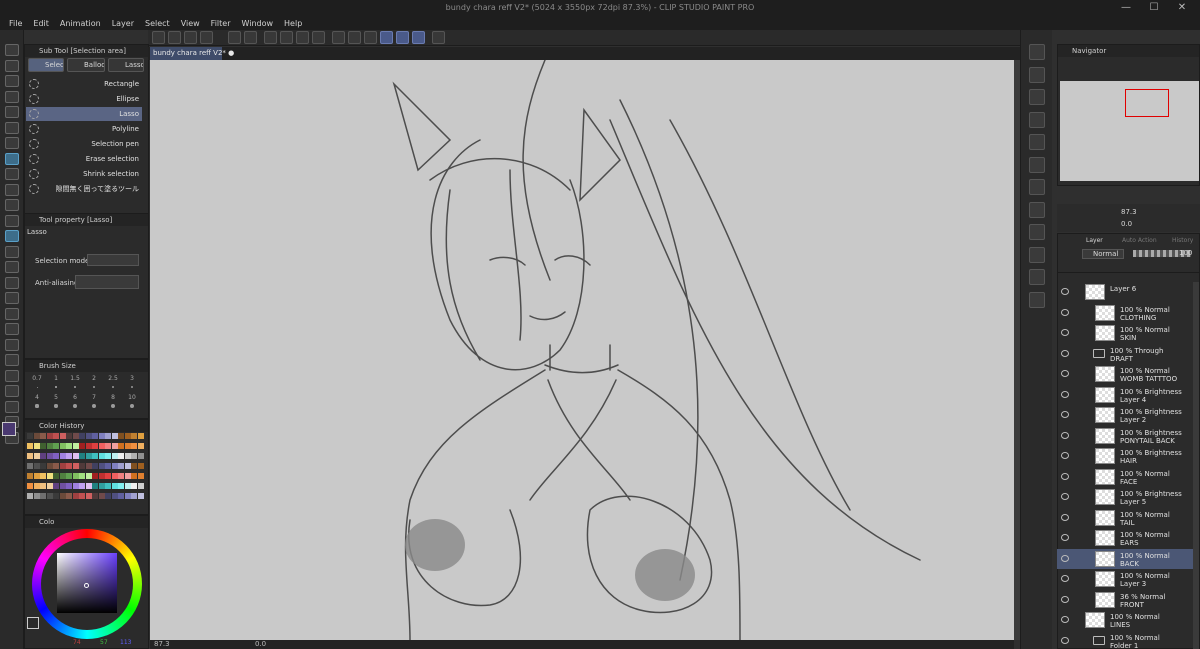  I want to click on brush-size-cell: 7, so click(94, 403).